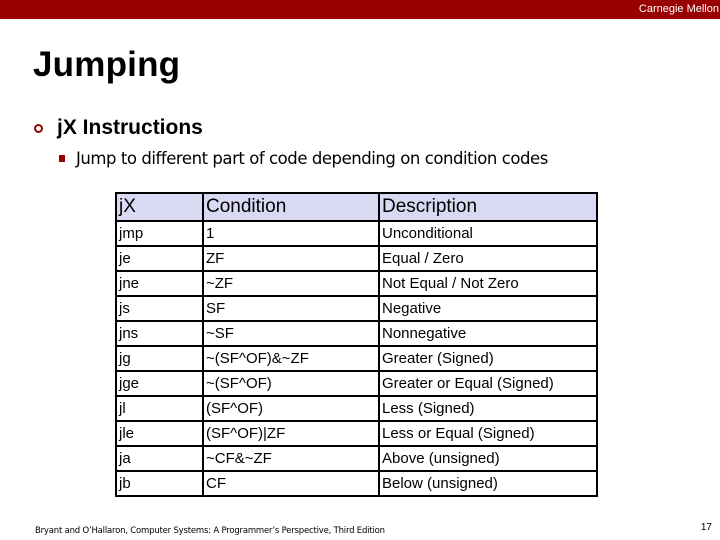 The height and width of the screenshot is (540, 720). Describe the element at coordinates (159, 408) in the screenshot. I see `cell-instruction: jl` at that location.